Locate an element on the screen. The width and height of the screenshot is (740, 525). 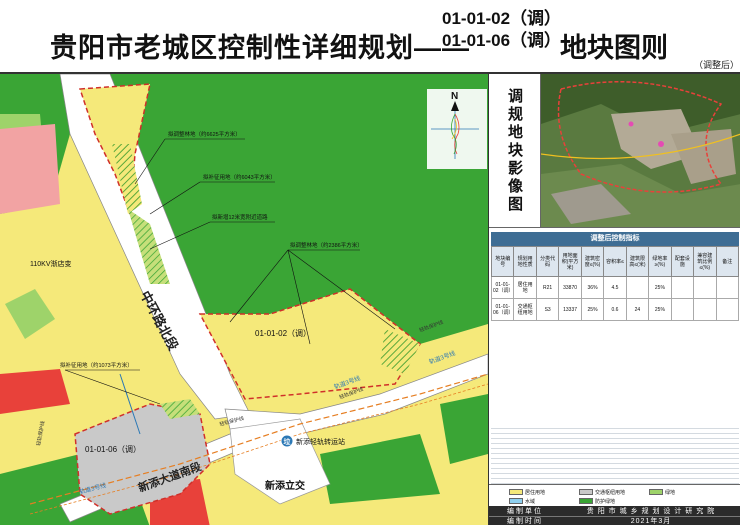
th-5: 容积率≤ is located at coordinates (615, 261).